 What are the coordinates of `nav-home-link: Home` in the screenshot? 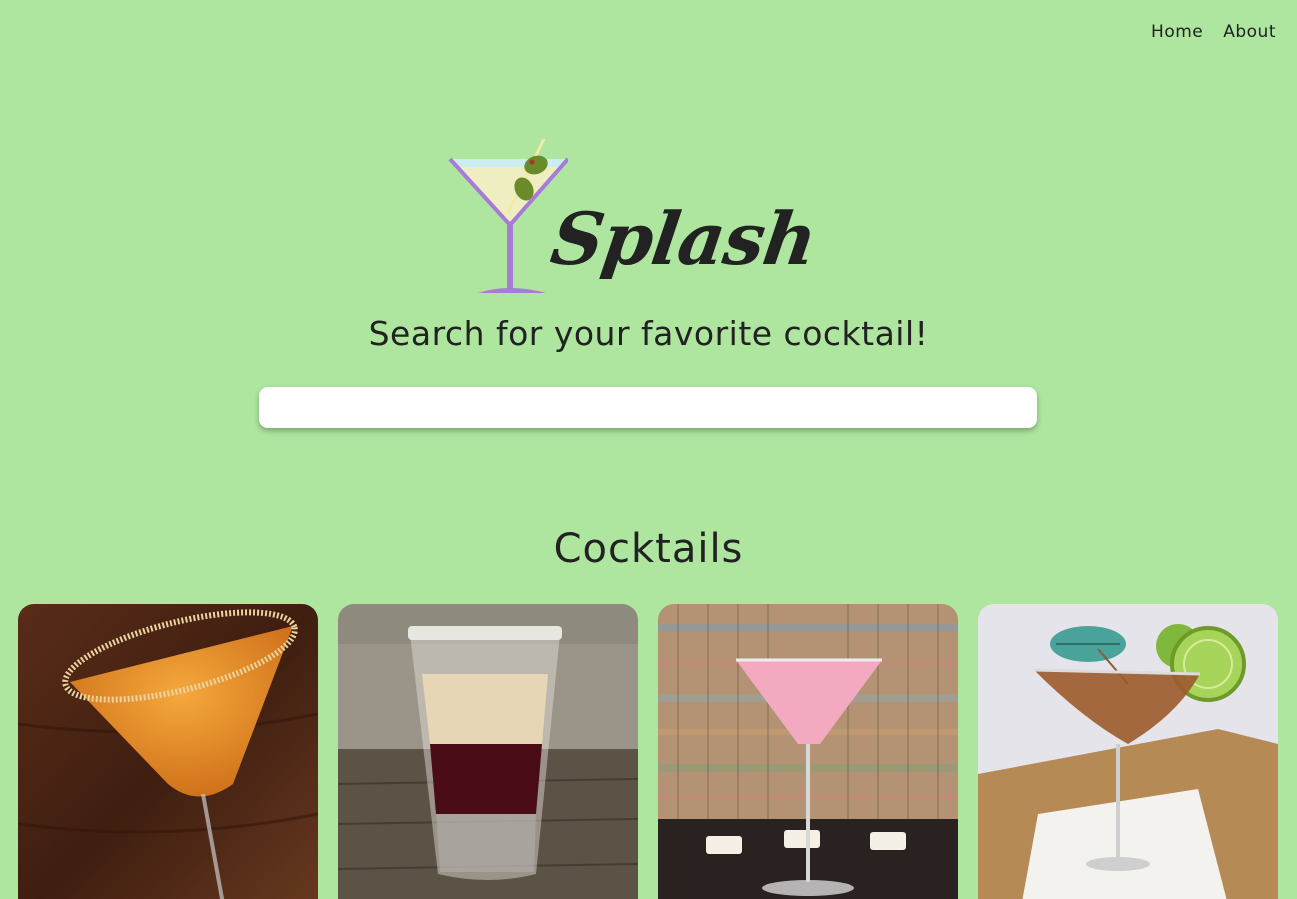 It's located at (1177, 32).